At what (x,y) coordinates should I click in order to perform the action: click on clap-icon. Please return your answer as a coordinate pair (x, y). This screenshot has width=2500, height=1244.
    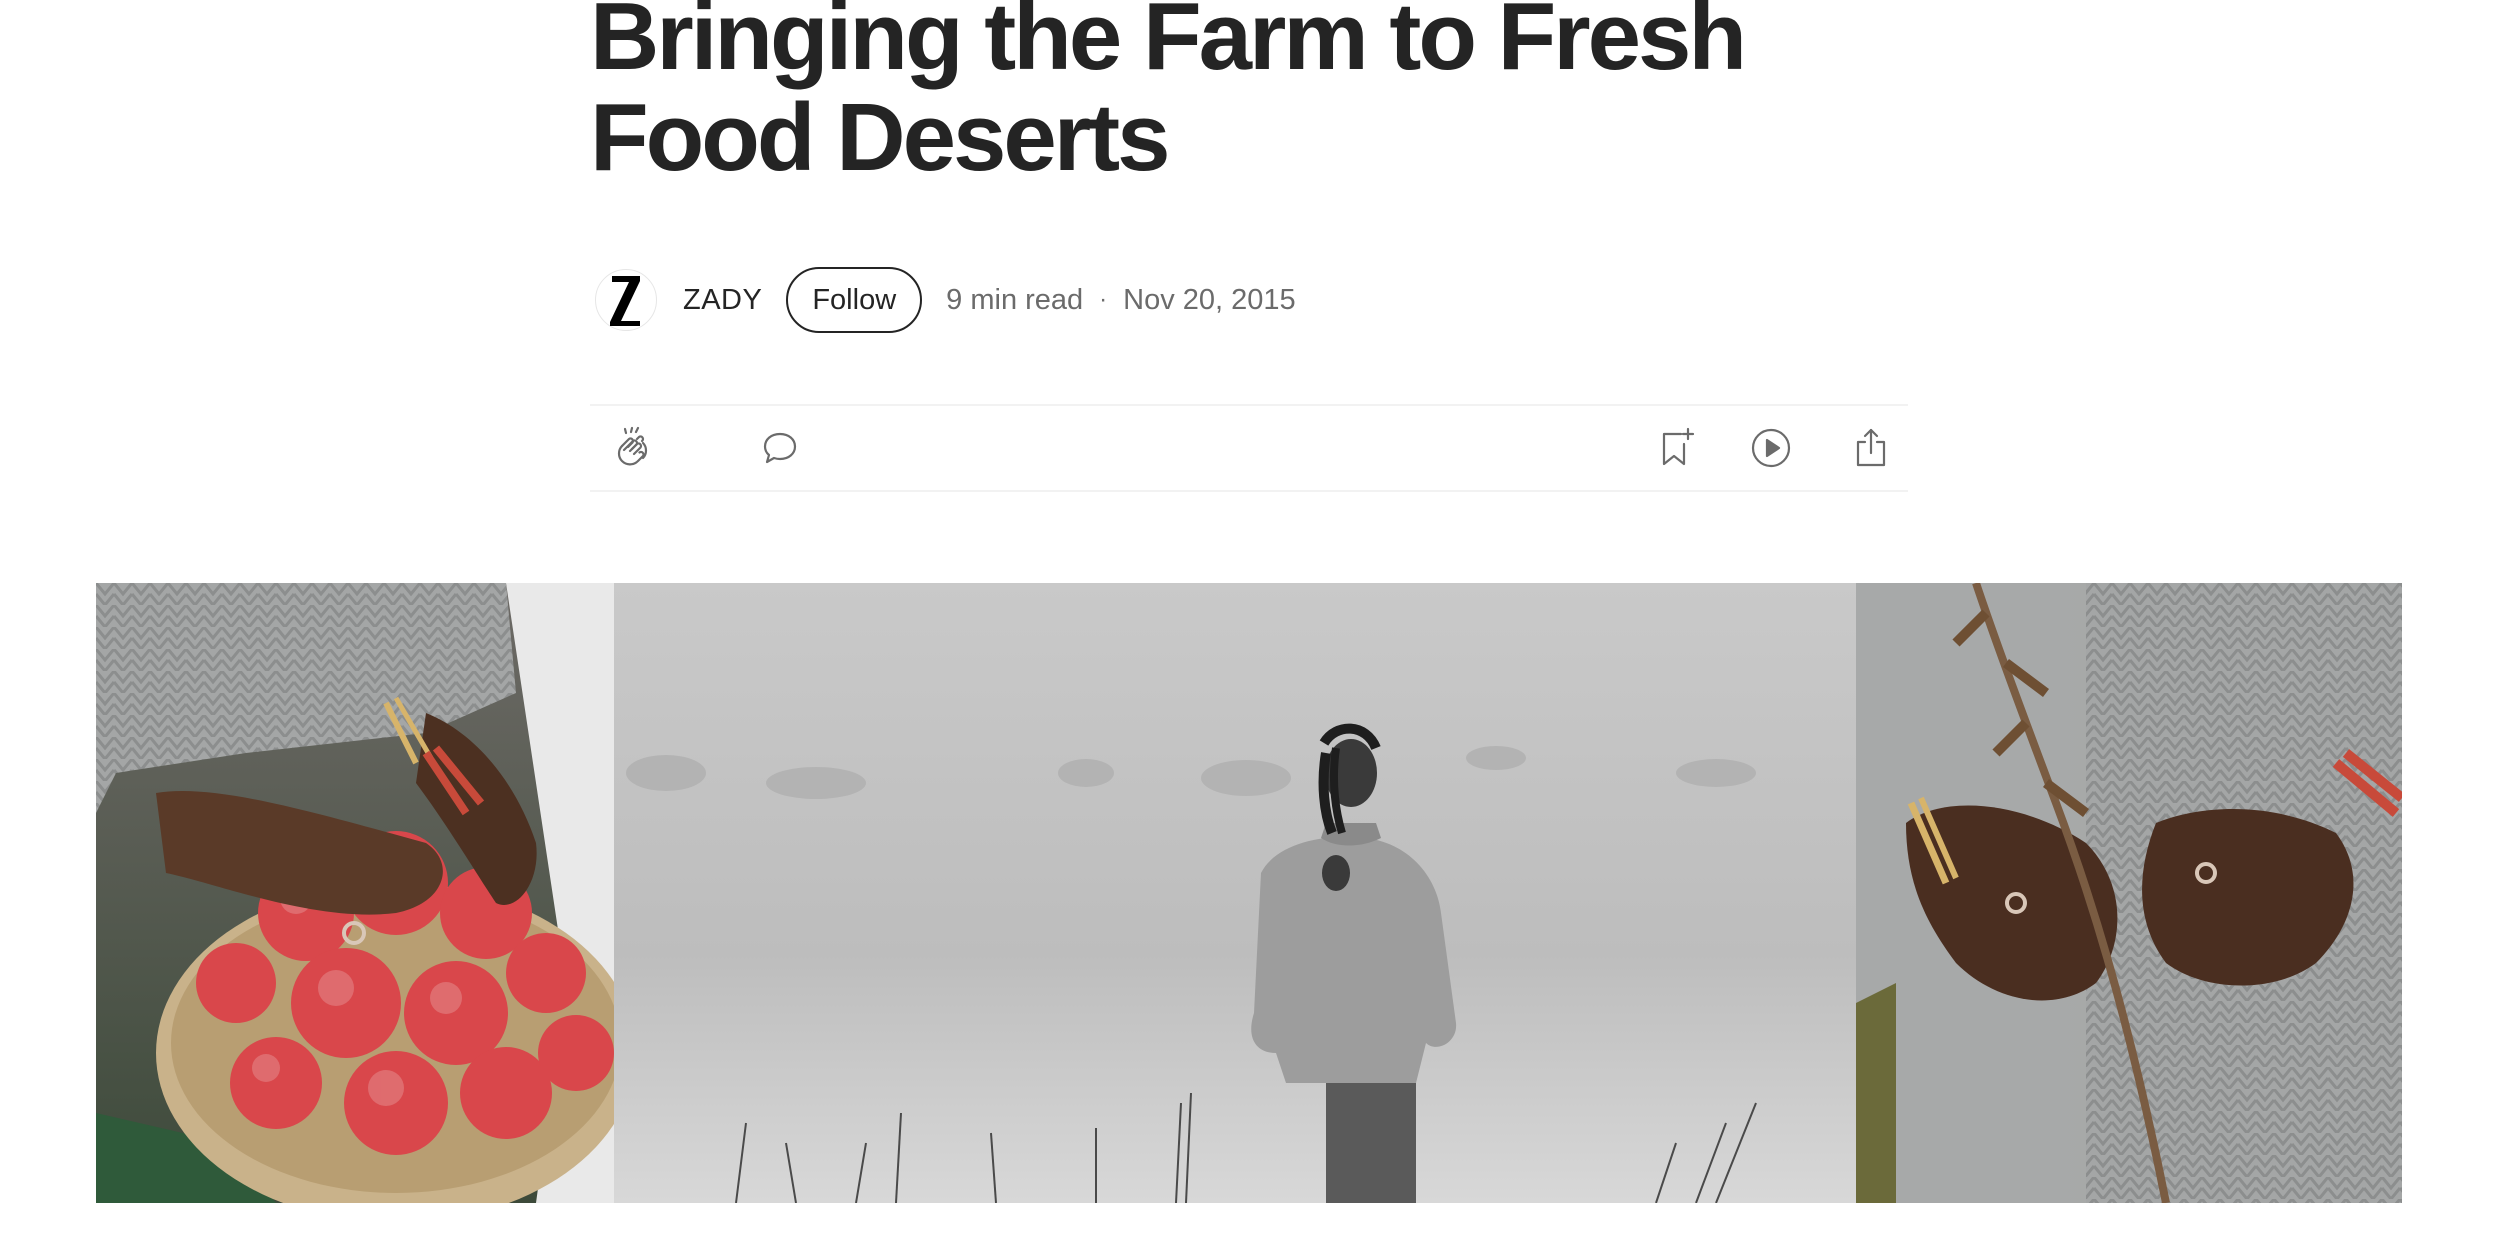
    Looking at the image, I should click on (632, 446).